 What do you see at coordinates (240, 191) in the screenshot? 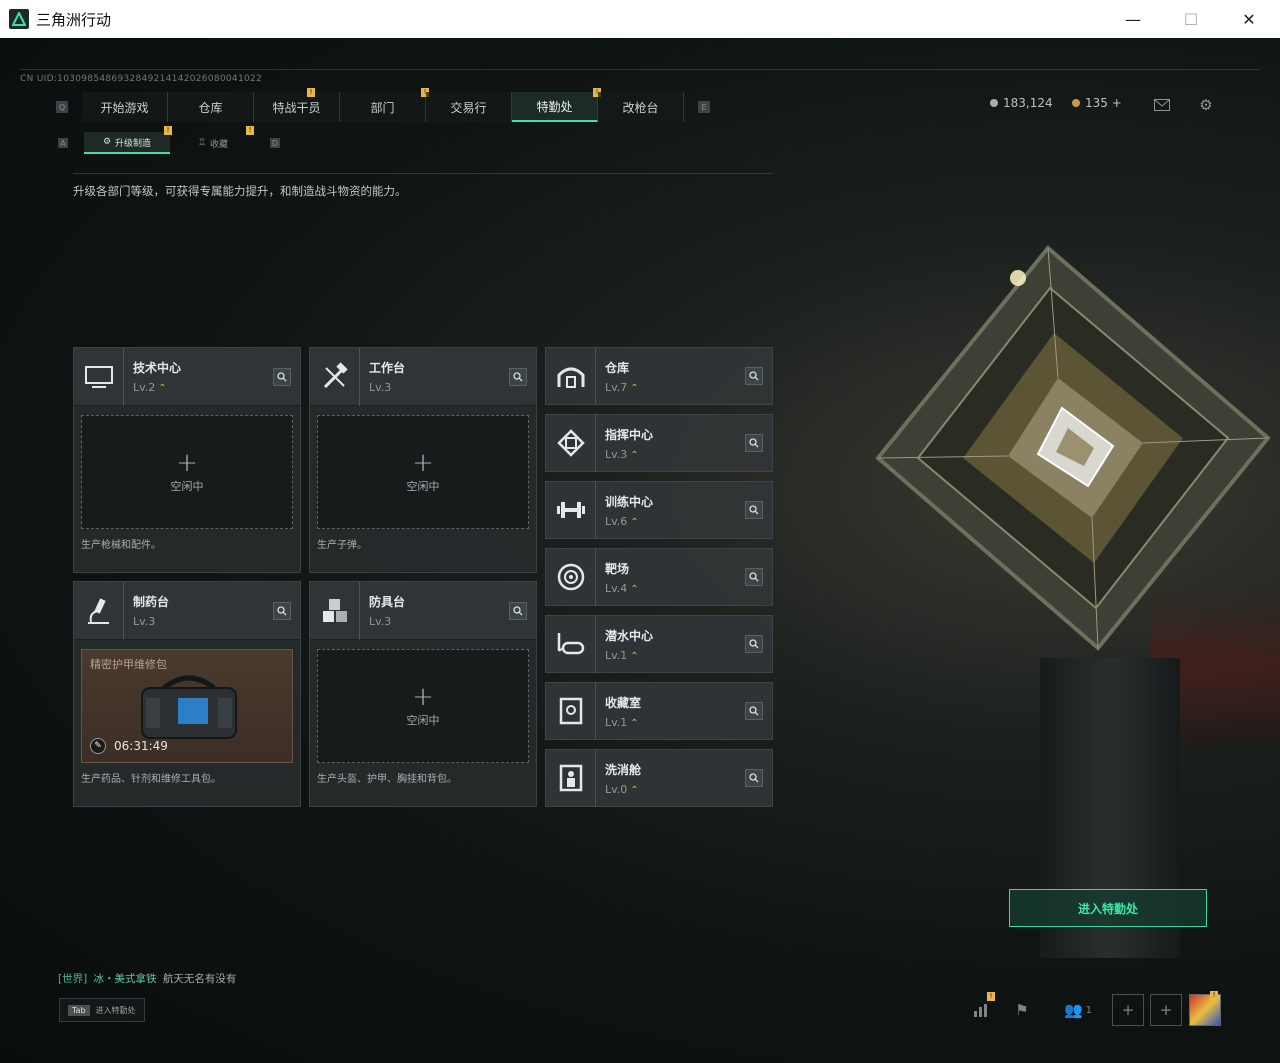
I see `page-description: 升级各部门等级，可获得专属能力提升，和制造战斗物资的能力。` at bounding box center [240, 191].